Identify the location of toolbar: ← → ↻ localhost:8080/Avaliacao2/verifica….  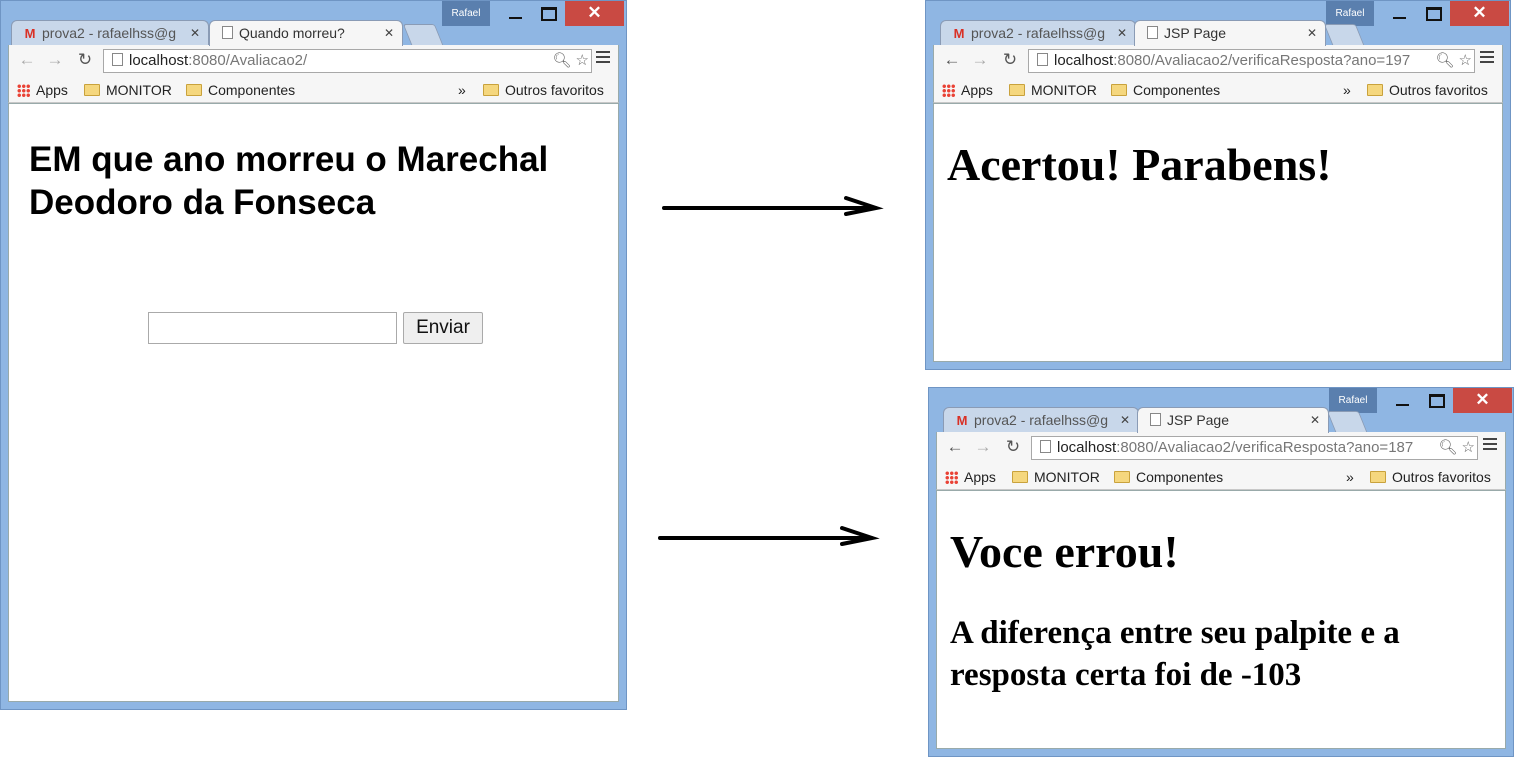
(1221, 448).